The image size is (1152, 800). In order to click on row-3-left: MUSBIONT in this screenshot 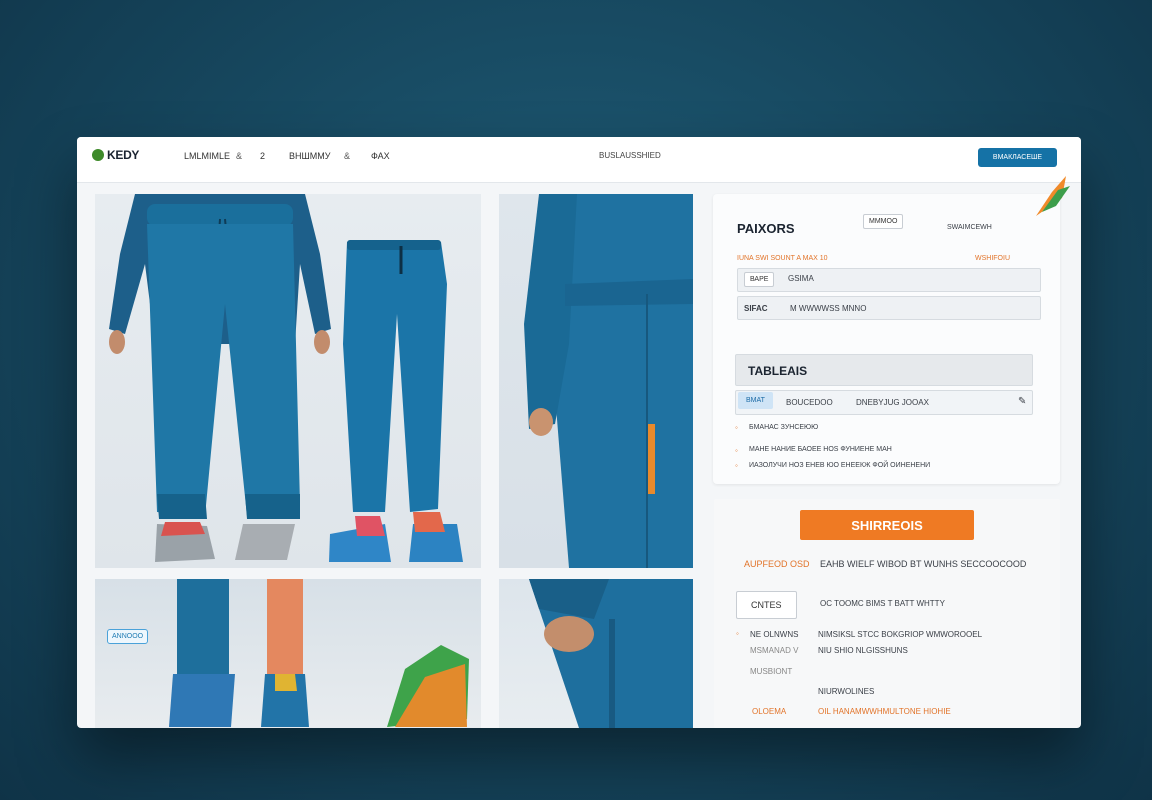, I will do `click(771, 671)`.